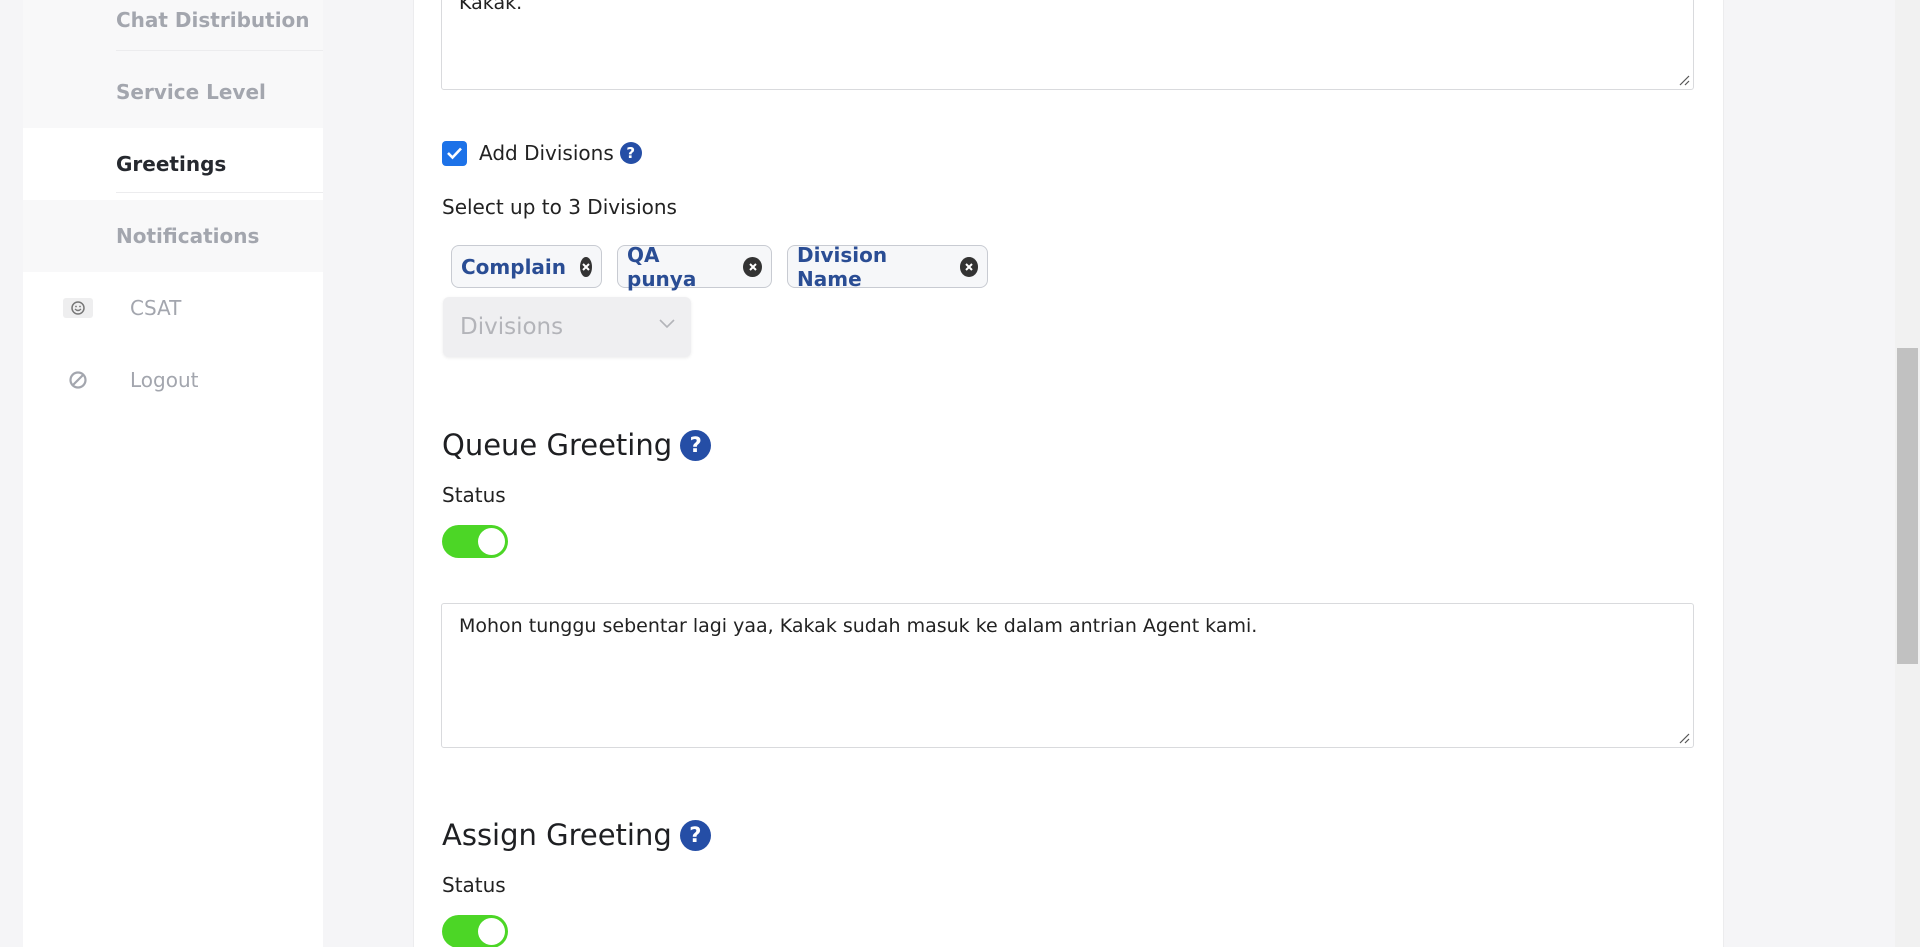 The width and height of the screenshot is (1920, 947). I want to click on sidebar-item-label: Chat Distribution, so click(213, 20).